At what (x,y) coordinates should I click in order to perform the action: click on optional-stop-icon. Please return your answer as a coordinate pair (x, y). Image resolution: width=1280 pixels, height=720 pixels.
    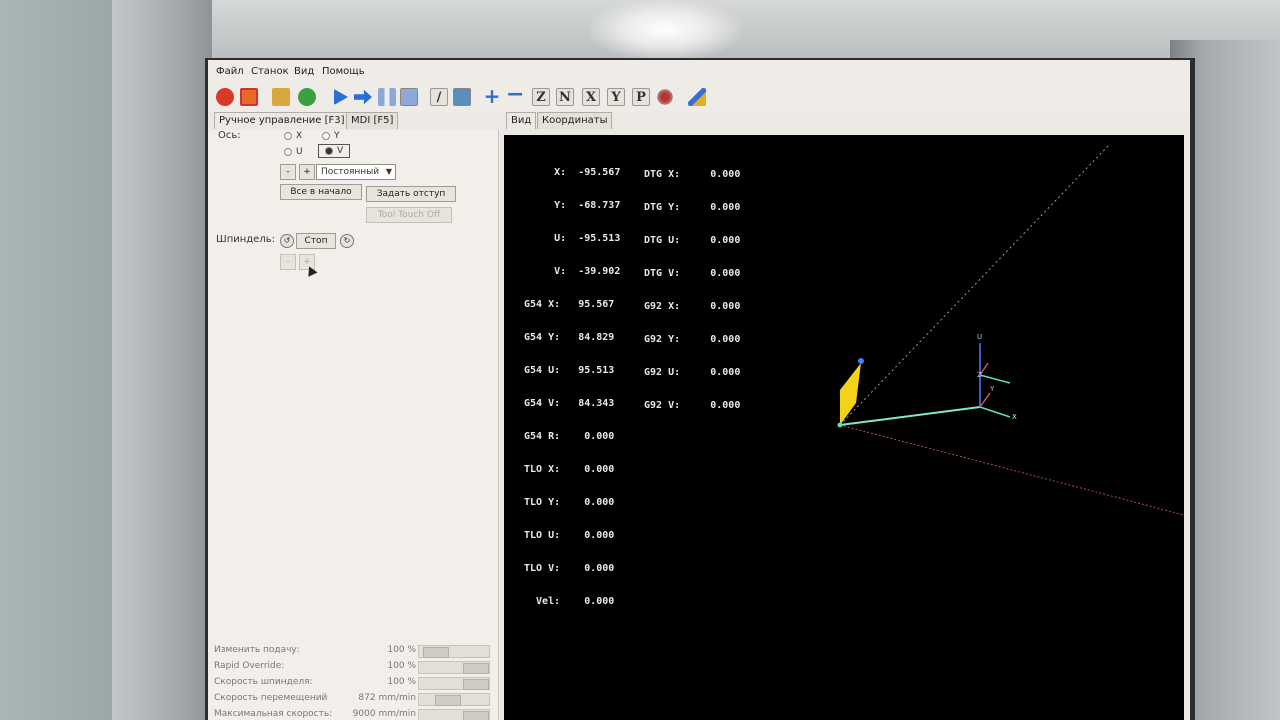
    Looking at the image, I should click on (462, 97).